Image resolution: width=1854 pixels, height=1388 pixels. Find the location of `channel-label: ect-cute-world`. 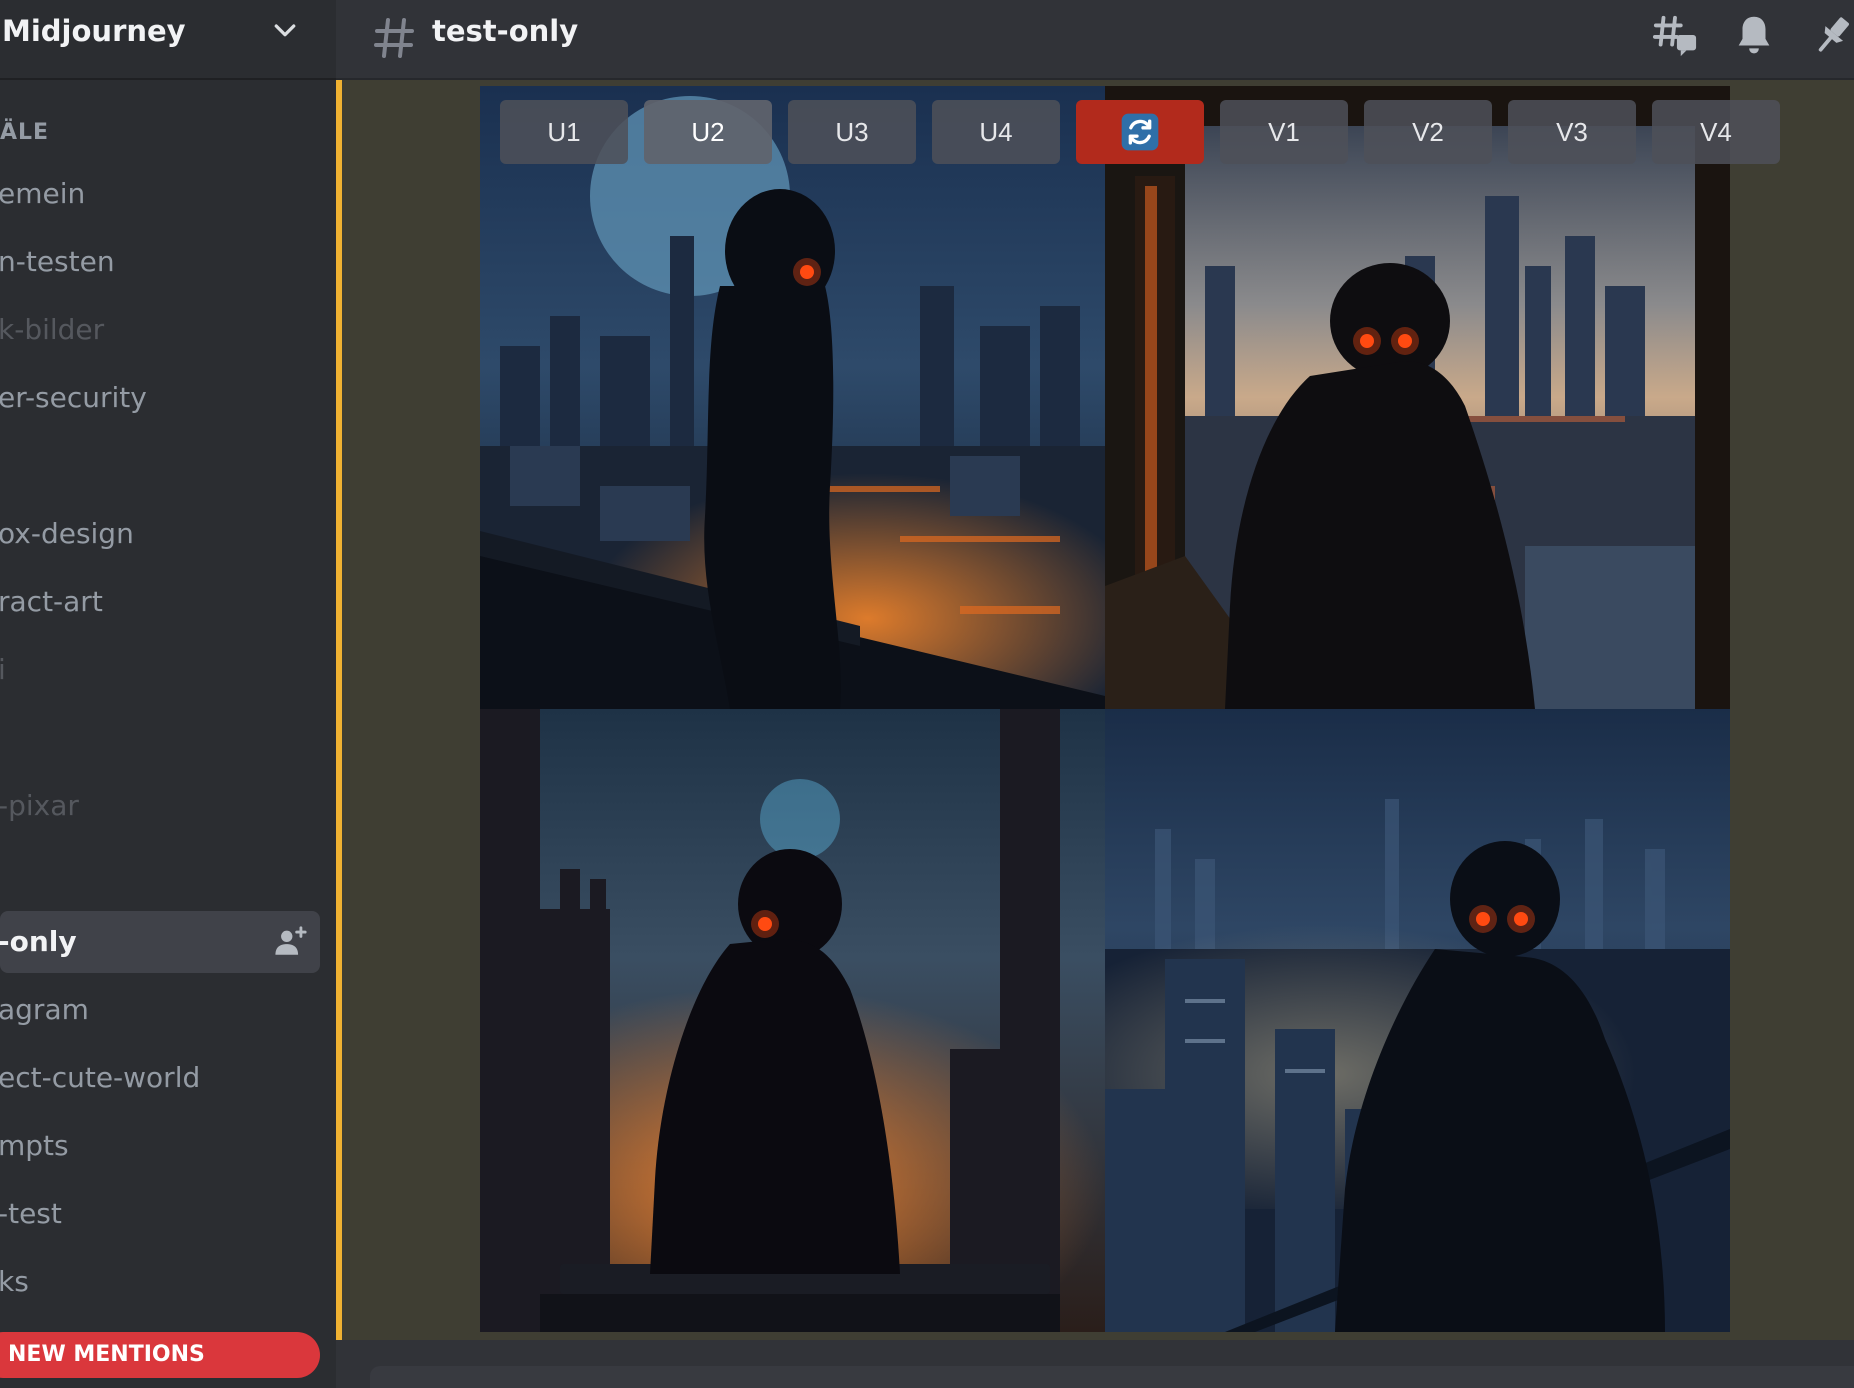

channel-label: ect-cute-world is located at coordinates (100, 1077).